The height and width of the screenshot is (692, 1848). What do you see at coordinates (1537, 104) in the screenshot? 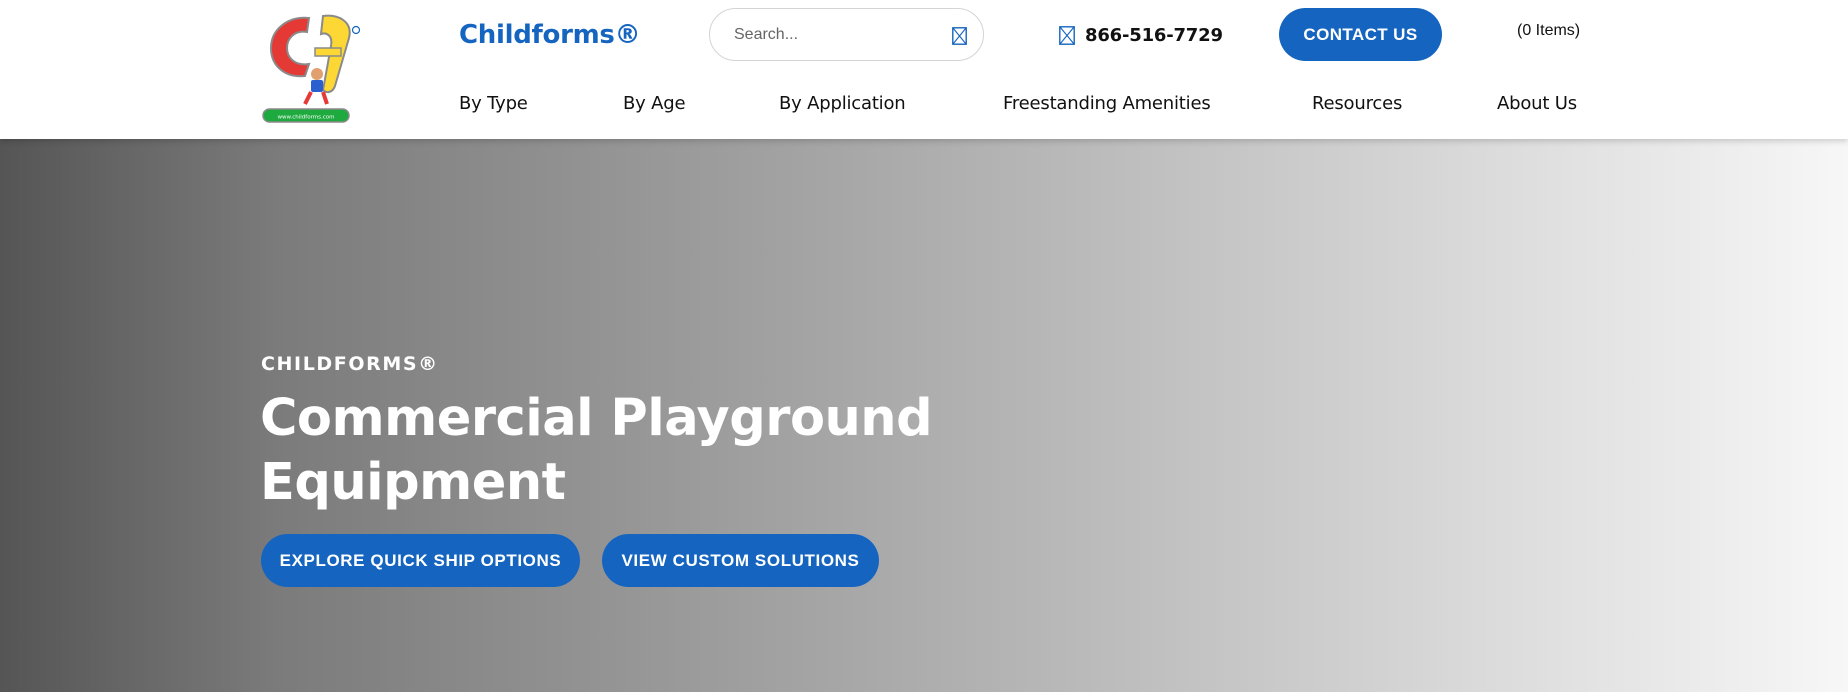
I see `nav-about-us: About Us` at bounding box center [1537, 104].